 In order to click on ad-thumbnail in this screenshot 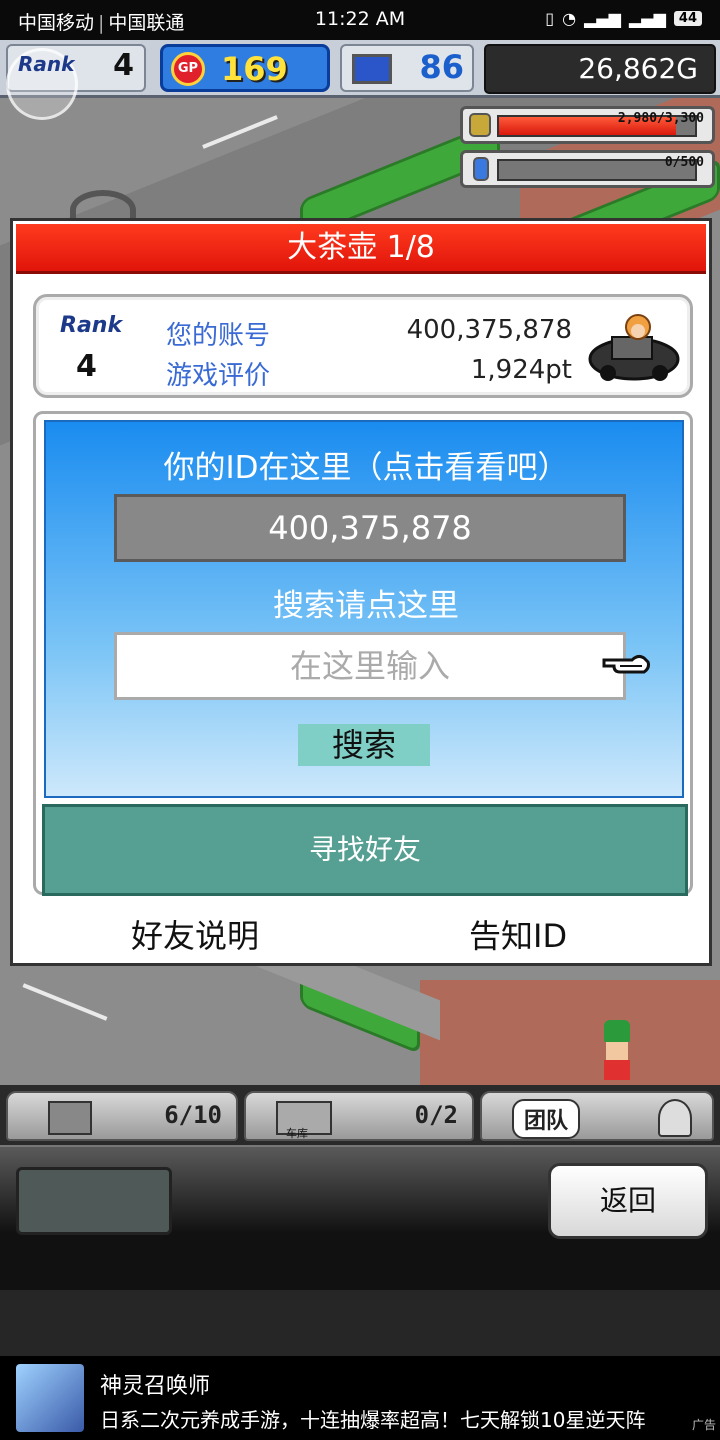, I will do `click(50, 1398)`.